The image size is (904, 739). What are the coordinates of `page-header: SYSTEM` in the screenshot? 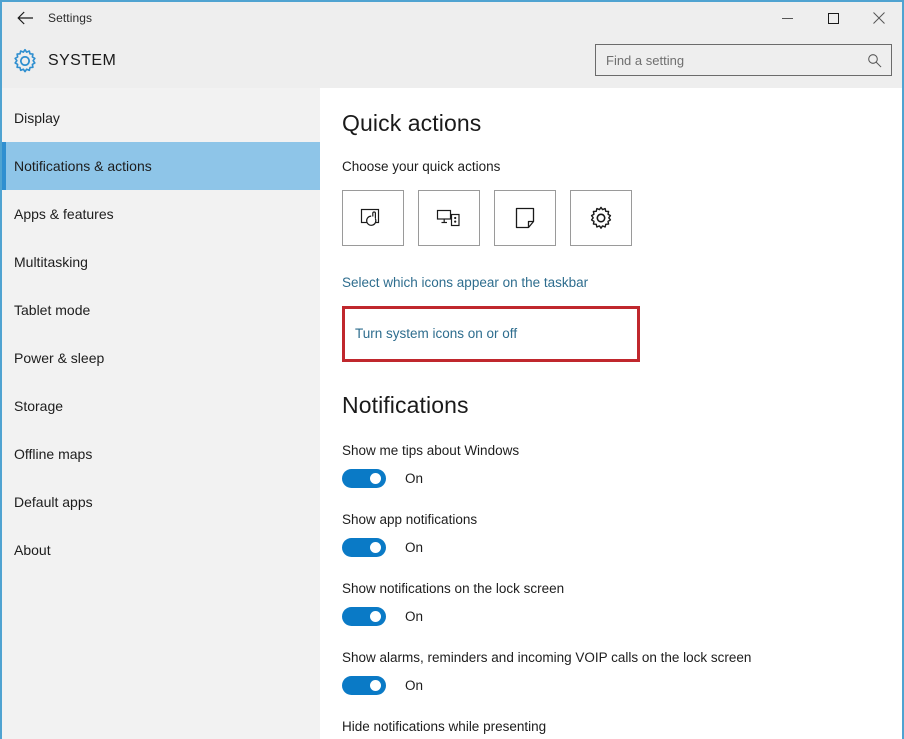 It's located at (452, 61).